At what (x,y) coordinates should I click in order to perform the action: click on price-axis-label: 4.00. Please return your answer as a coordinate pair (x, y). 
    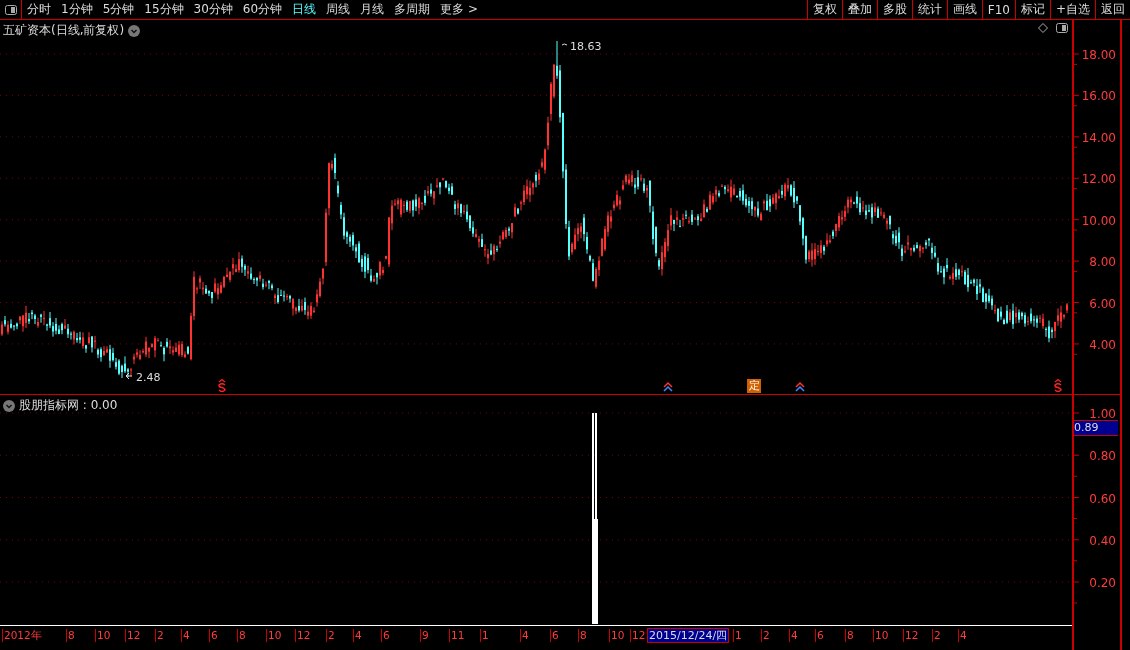
    Looking at the image, I should click on (1102, 344).